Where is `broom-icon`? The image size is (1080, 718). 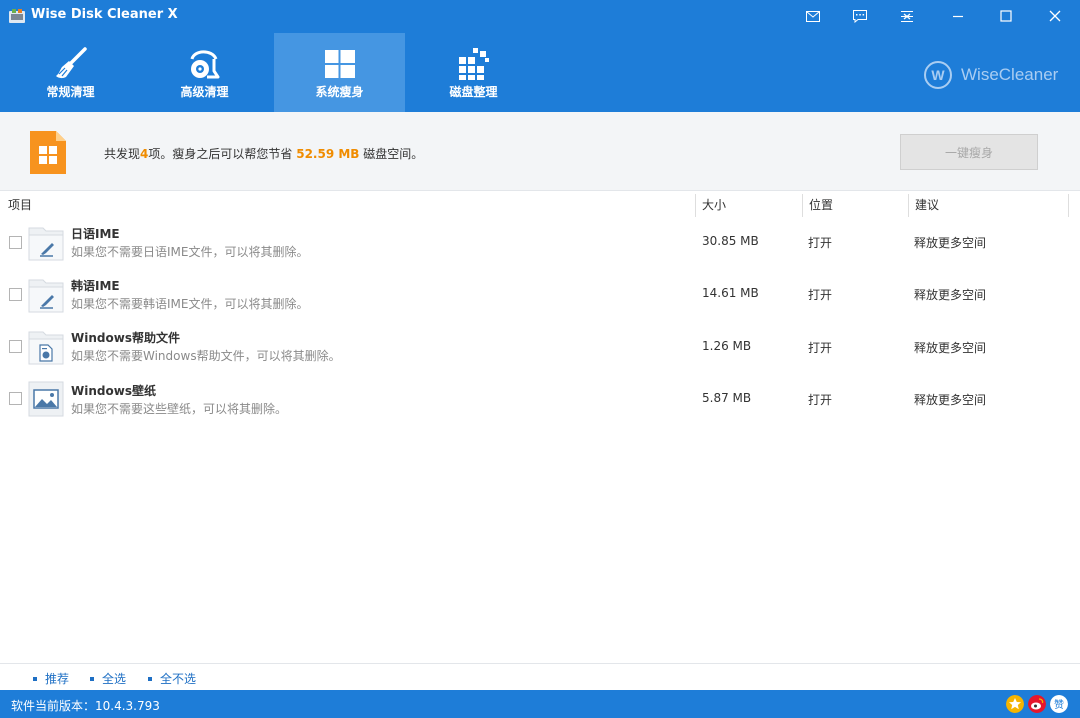
broom-icon is located at coordinates (71, 64).